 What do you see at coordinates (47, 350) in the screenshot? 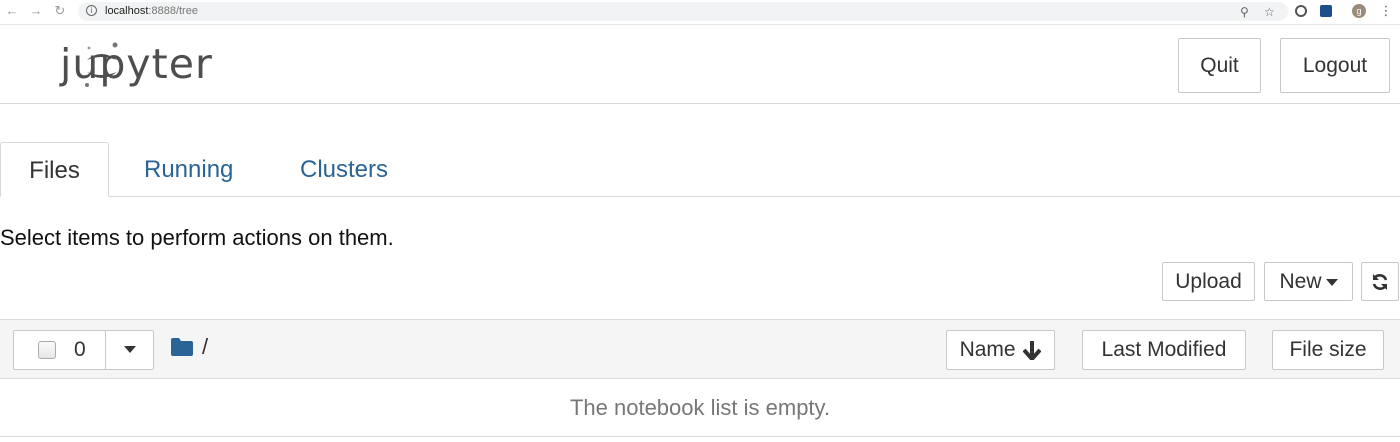
I see `select-all-checkbox` at bounding box center [47, 350].